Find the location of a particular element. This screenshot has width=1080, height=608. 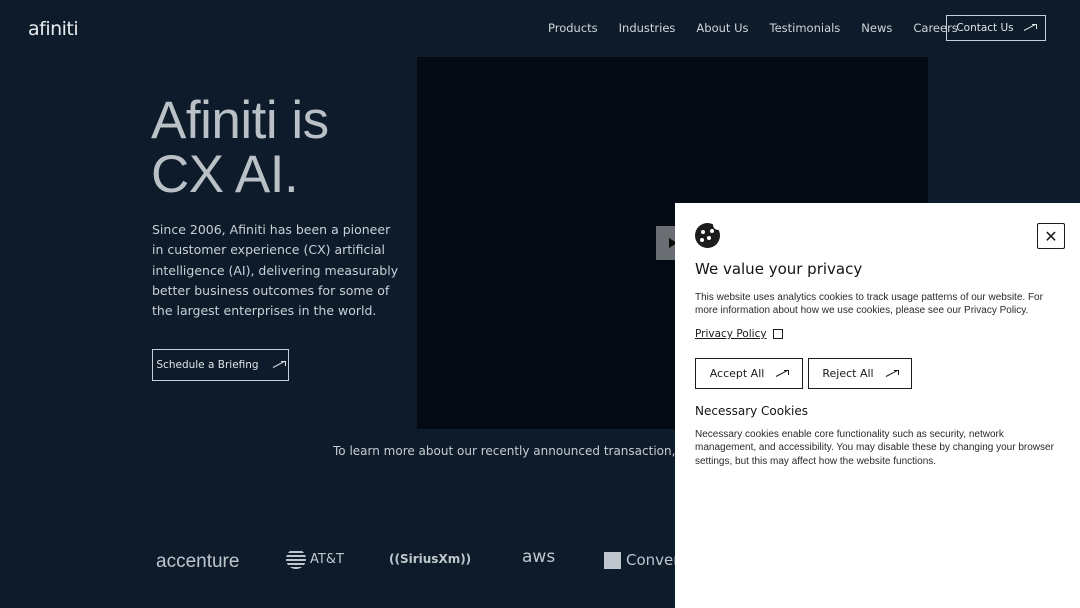

close-button: ✕ is located at coordinates (1051, 236).